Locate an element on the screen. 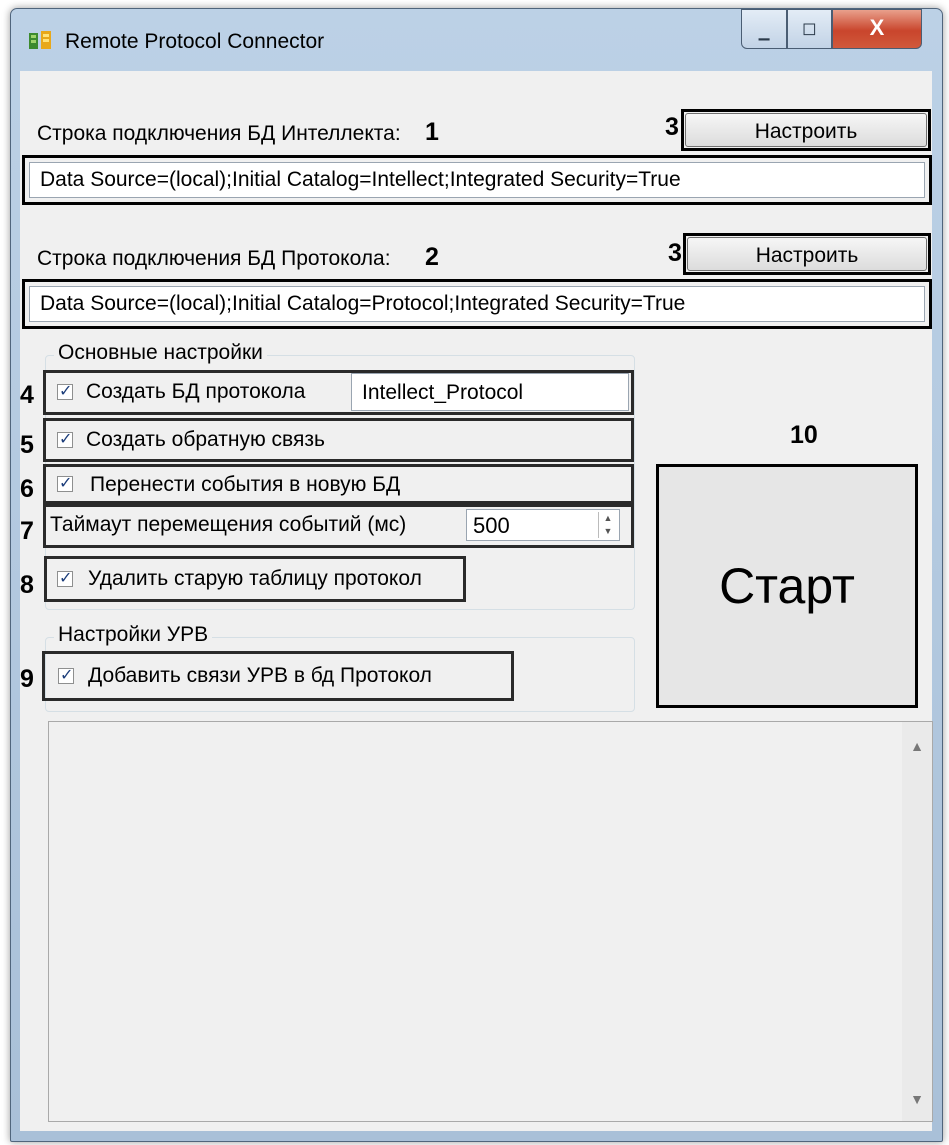 The height and width of the screenshot is (1145, 949). minimize-icon: ▁ is located at coordinates (764, 32).